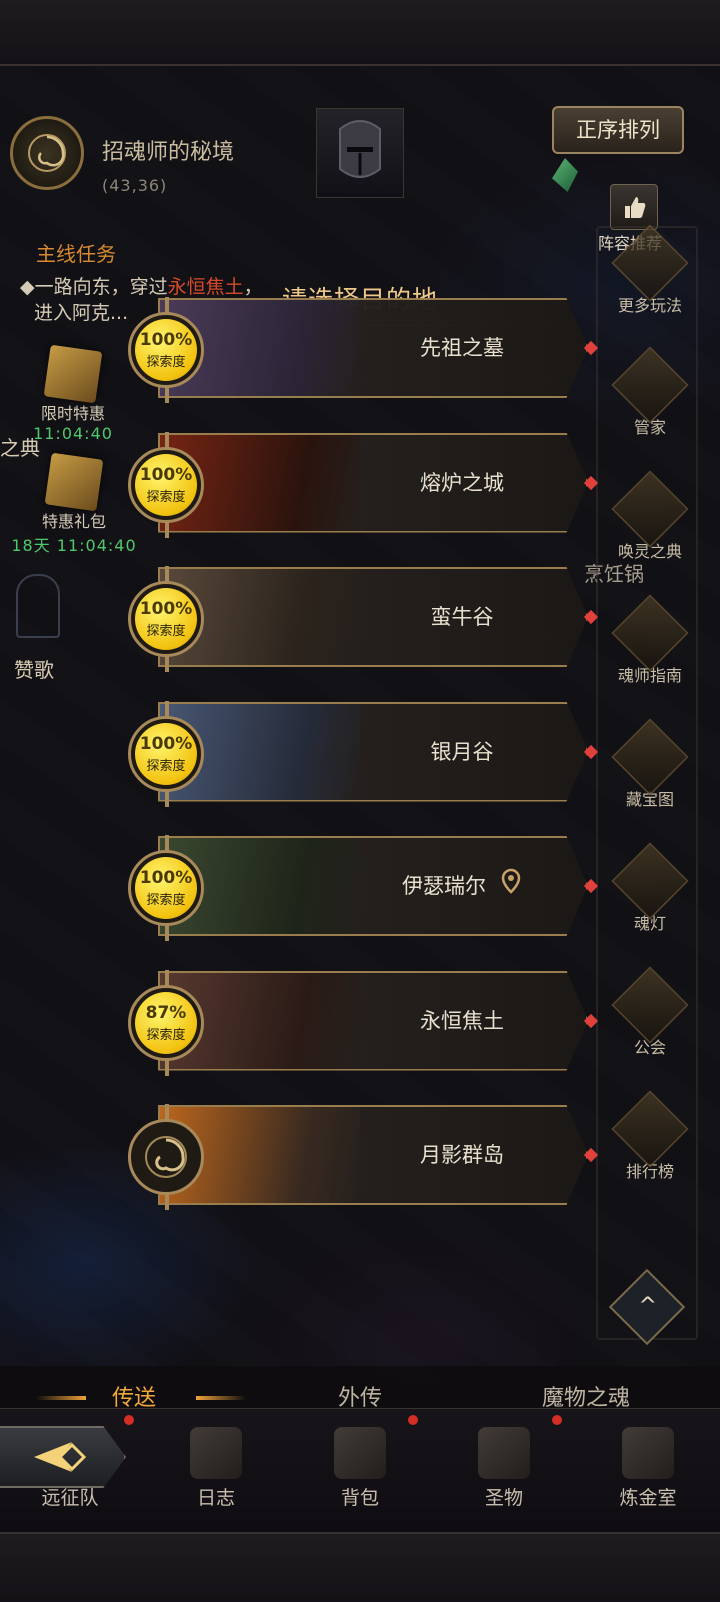  I want to click on nav-backpack-label: 背包, so click(359, 1498).